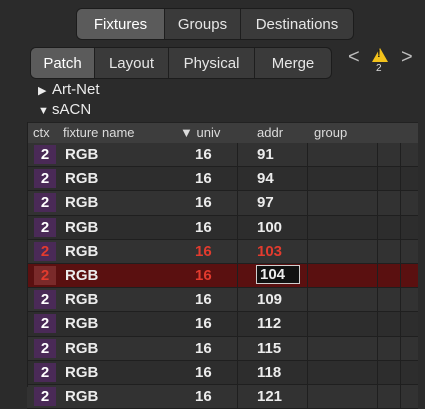  I want to click on table-row: 2 RGB 16 104, so click(222, 276).